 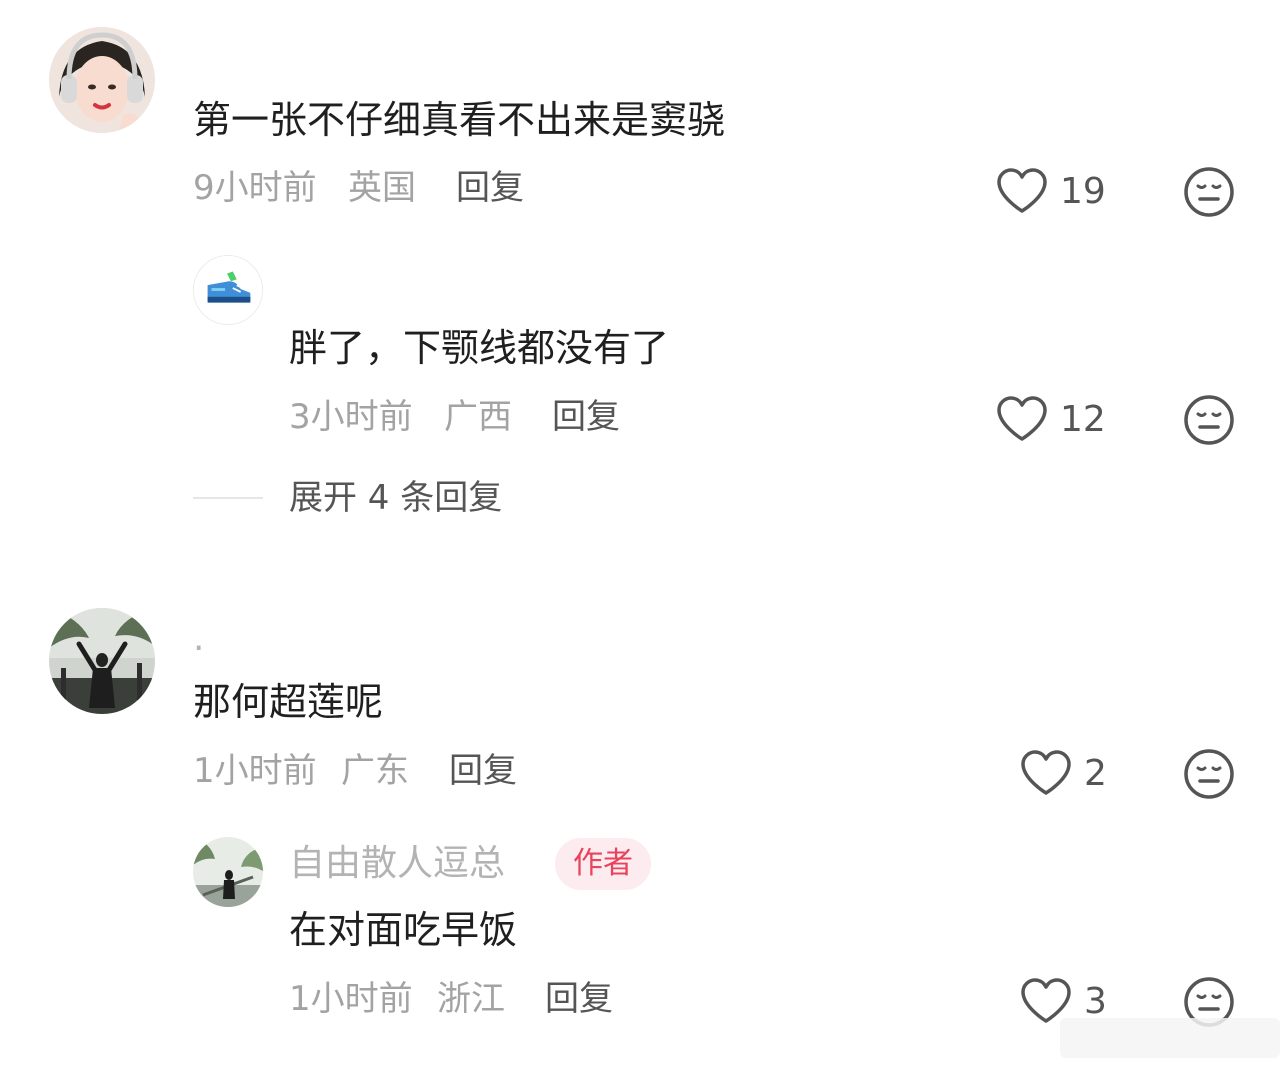 What do you see at coordinates (478, 417) in the screenshot?
I see `reply-location: 广西` at bounding box center [478, 417].